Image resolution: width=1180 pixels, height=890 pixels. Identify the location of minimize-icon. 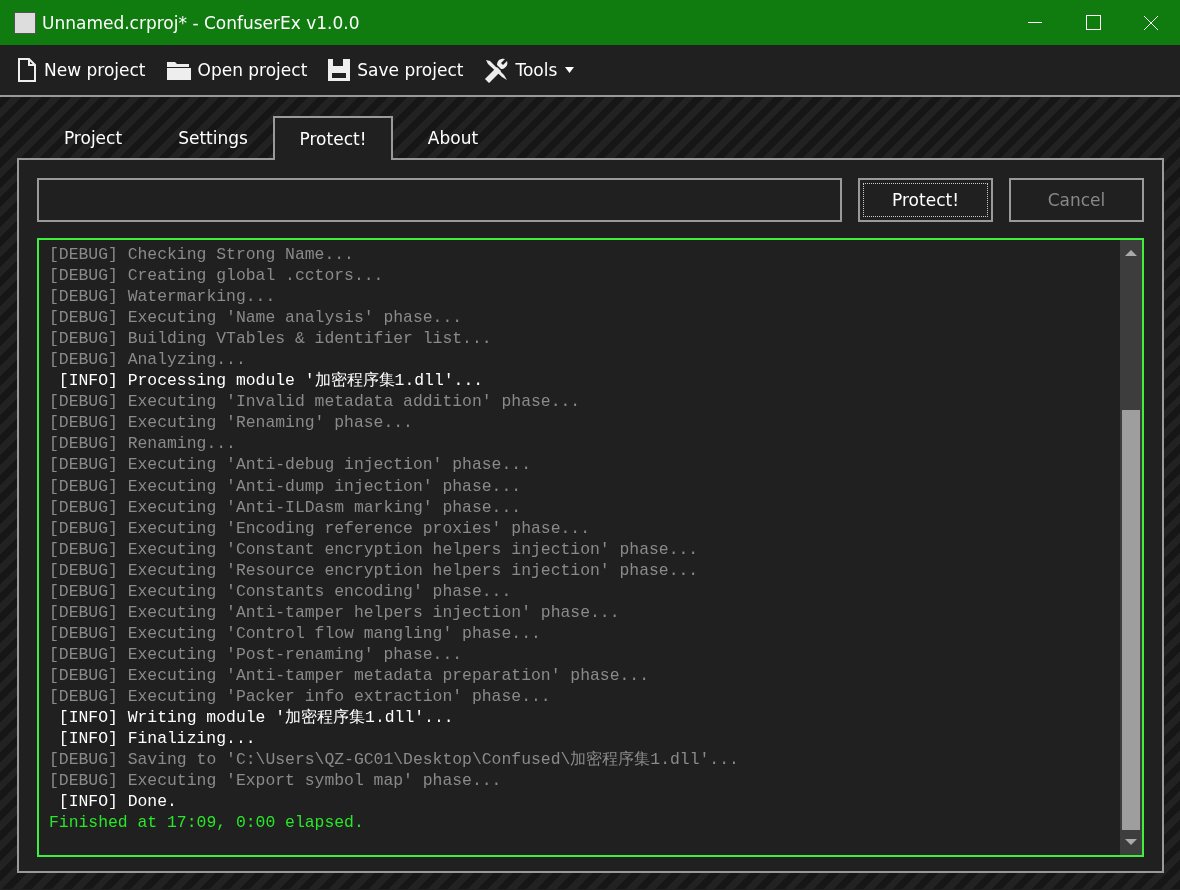
(1035, 22).